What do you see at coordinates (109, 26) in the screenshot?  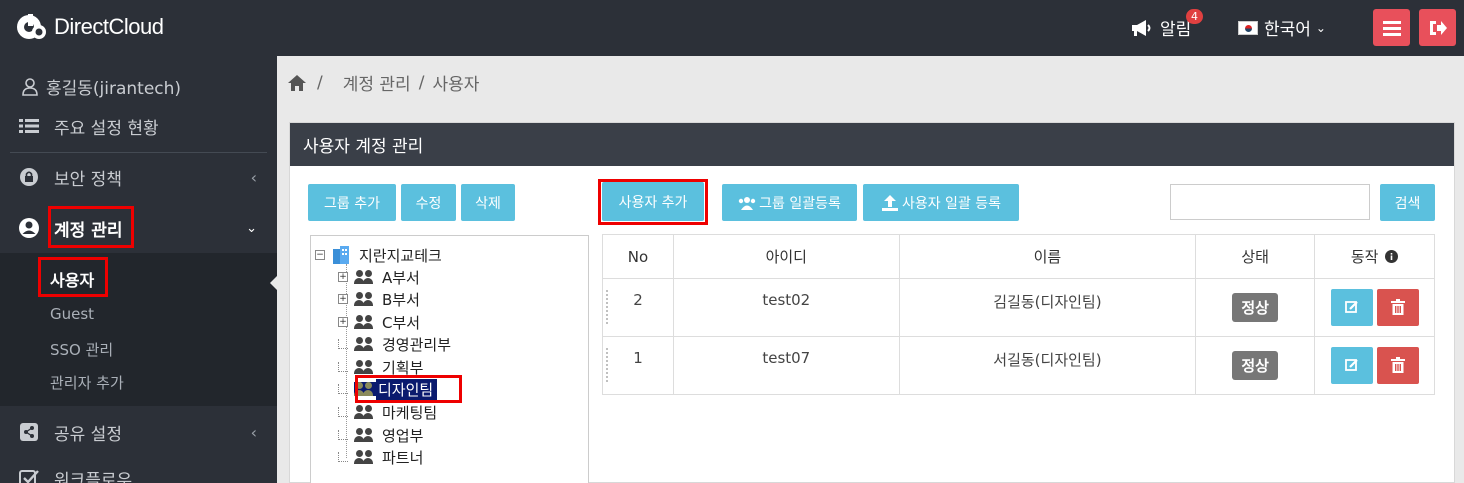 I see `logo-text: DirectCloud` at bounding box center [109, 26].